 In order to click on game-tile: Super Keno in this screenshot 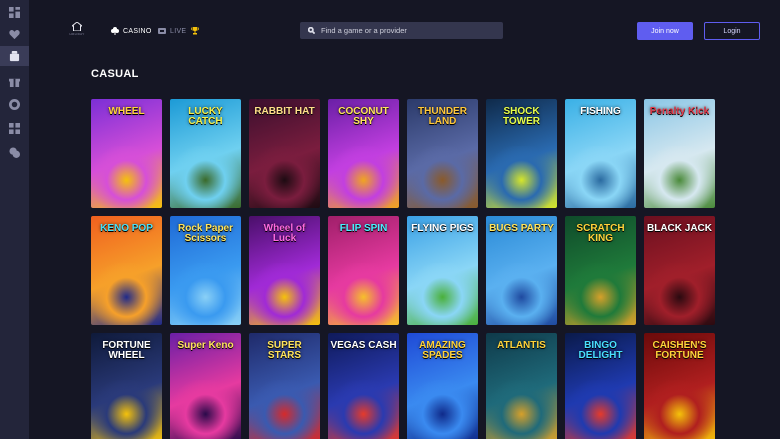, I will do `click(205, 386)`.